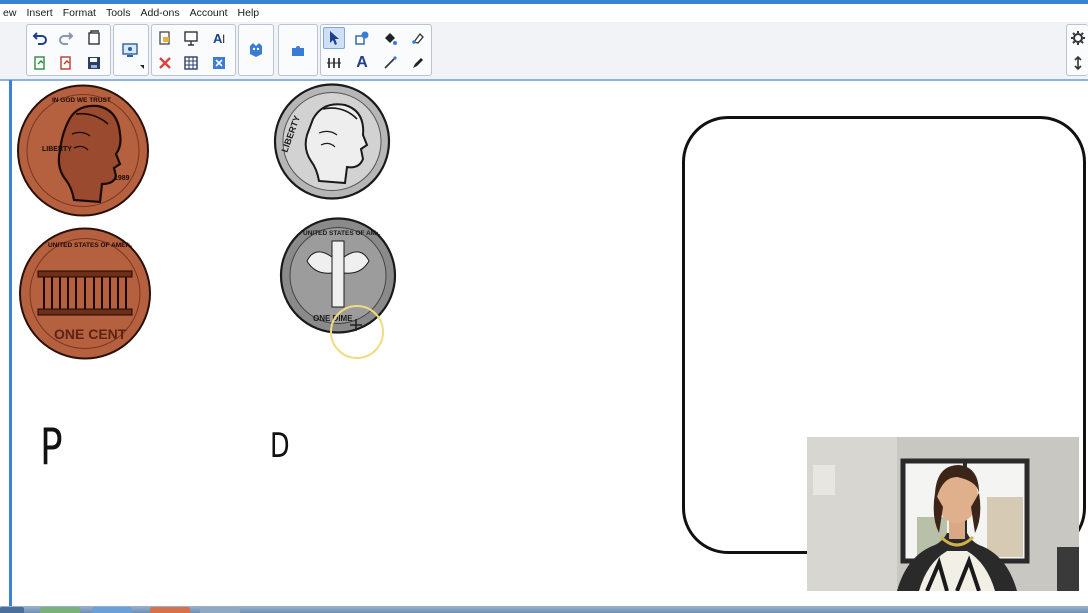 This screenshot has height=613, width=1088. What do you see at coordinates (122, 178) in the screenshot?
I see `penny-year-text: 1989` at bounding box center [122, 178].